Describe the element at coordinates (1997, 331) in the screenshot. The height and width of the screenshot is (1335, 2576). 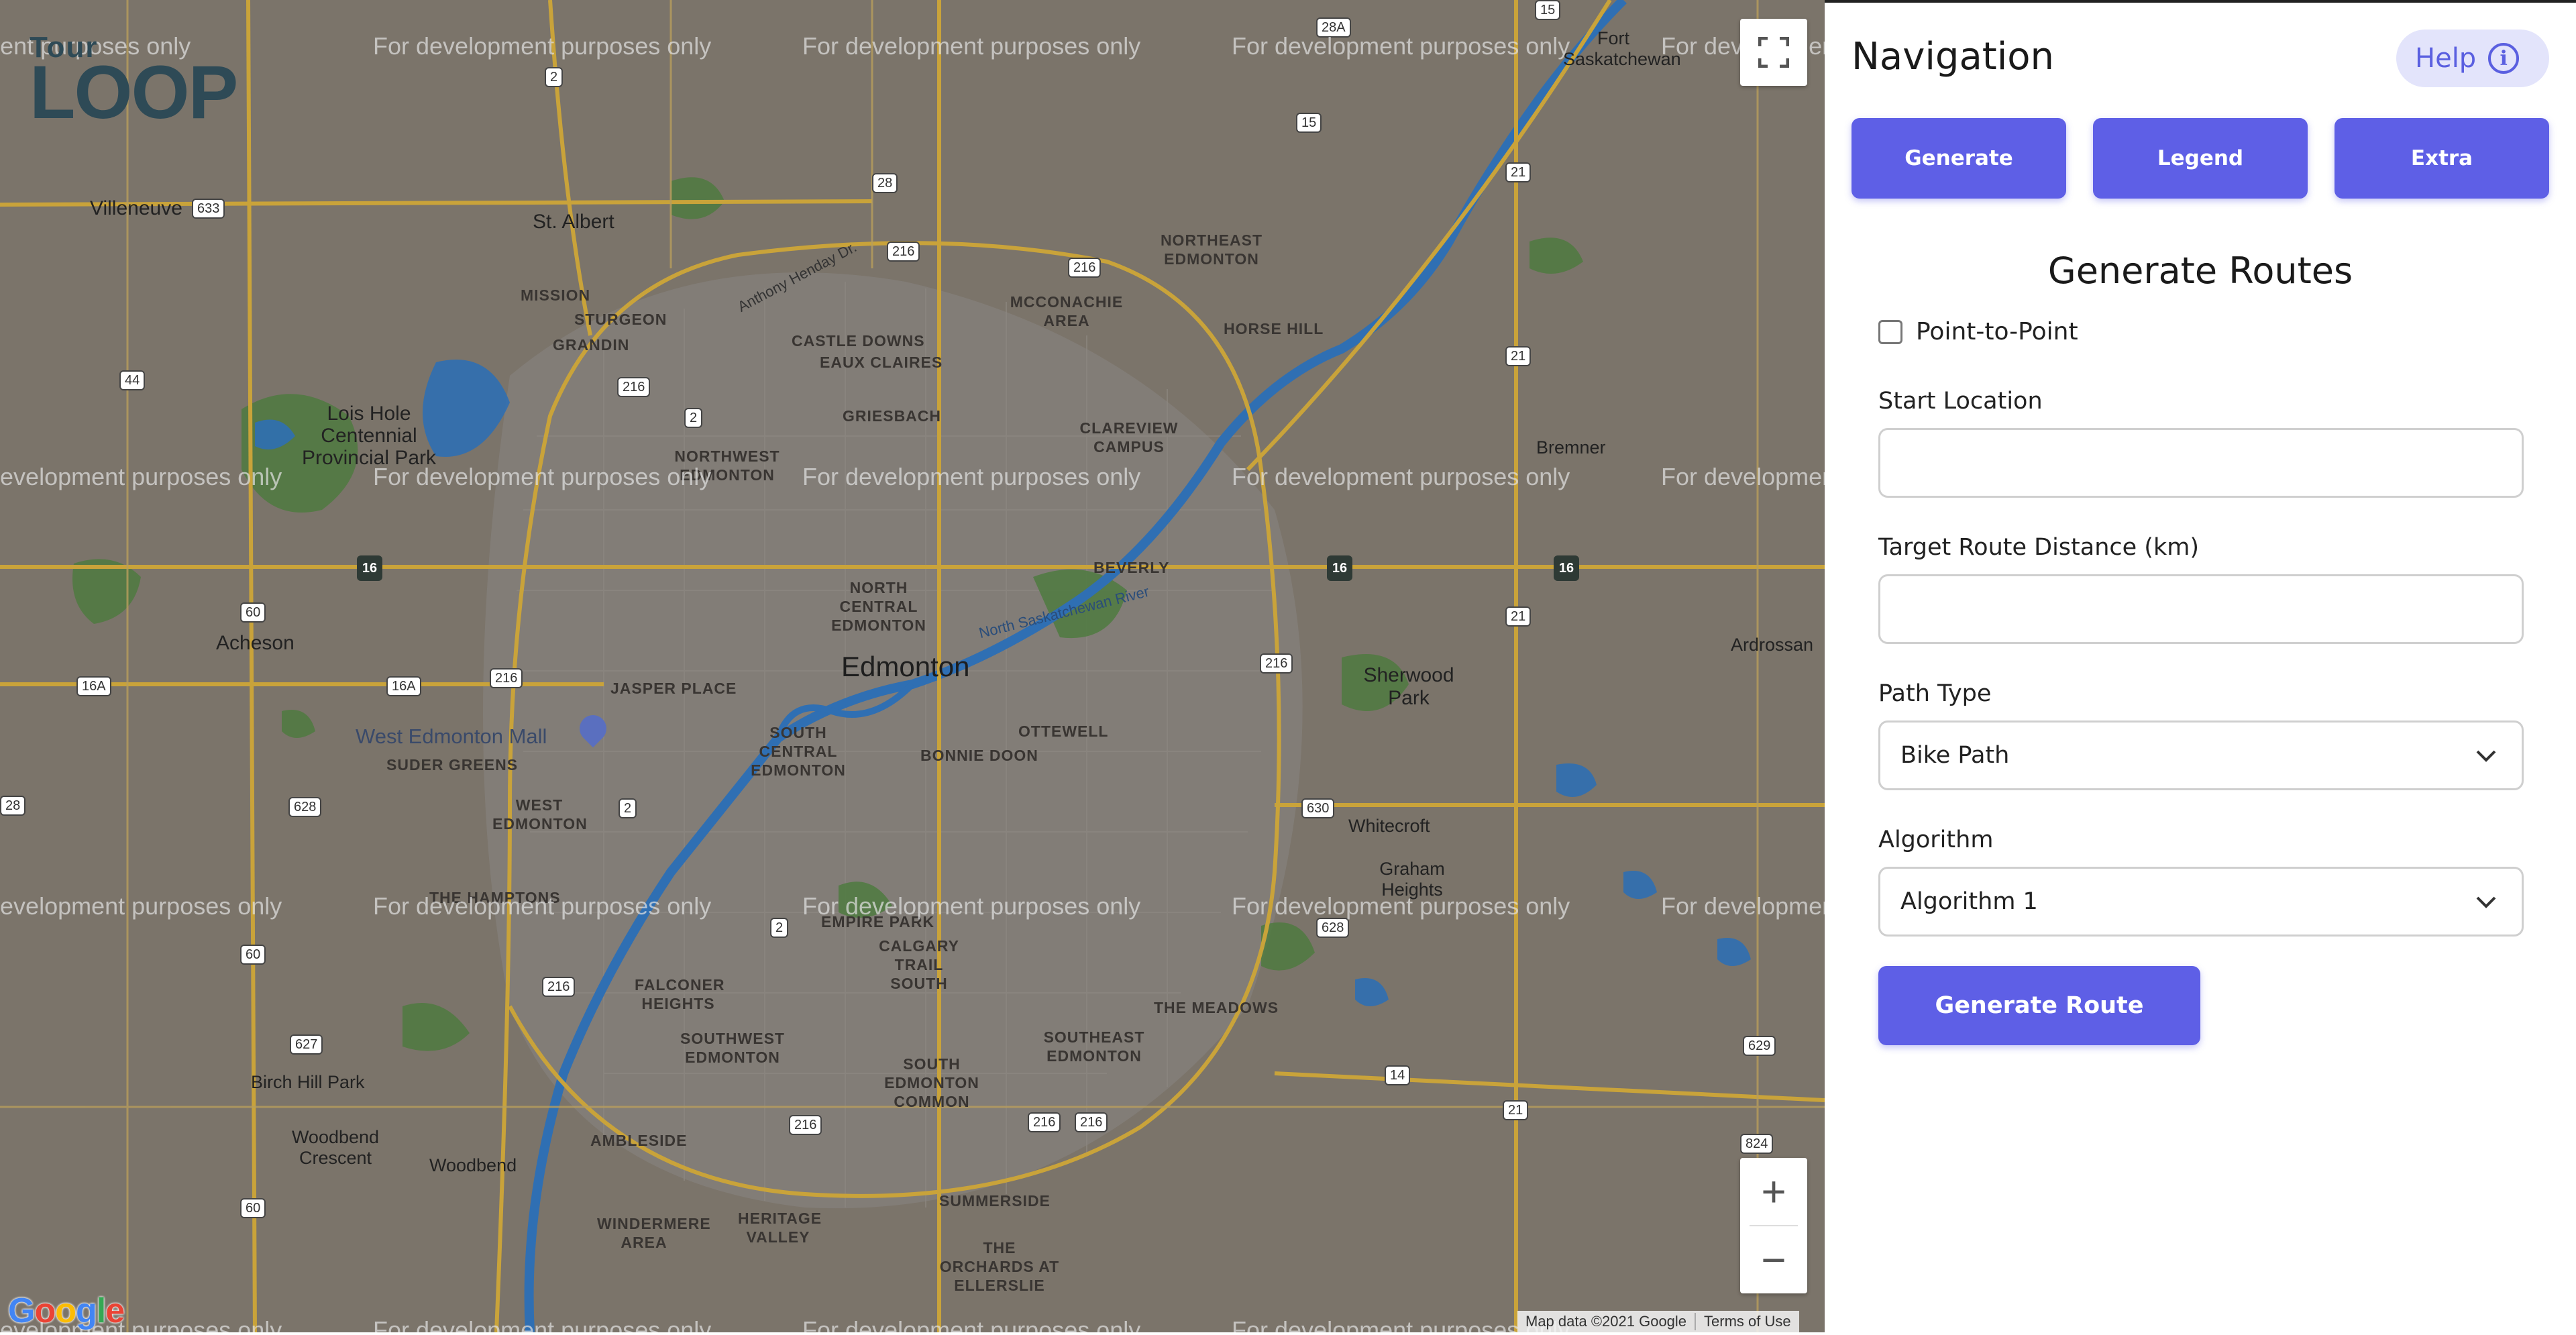
I see `point-to-point-label: Point-to-Point` at that location.